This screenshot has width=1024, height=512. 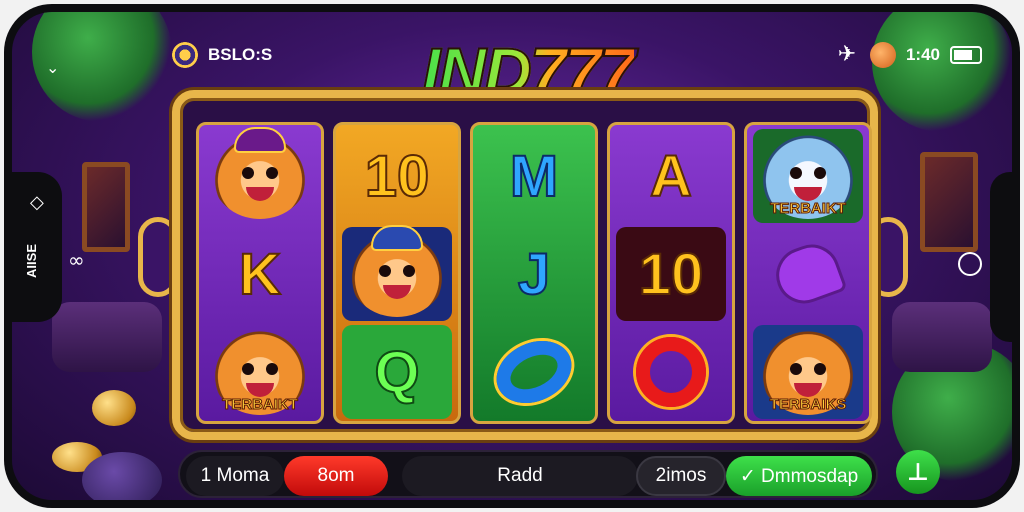 I want to click on symbol-letter: A, so click(x=671, y=176).